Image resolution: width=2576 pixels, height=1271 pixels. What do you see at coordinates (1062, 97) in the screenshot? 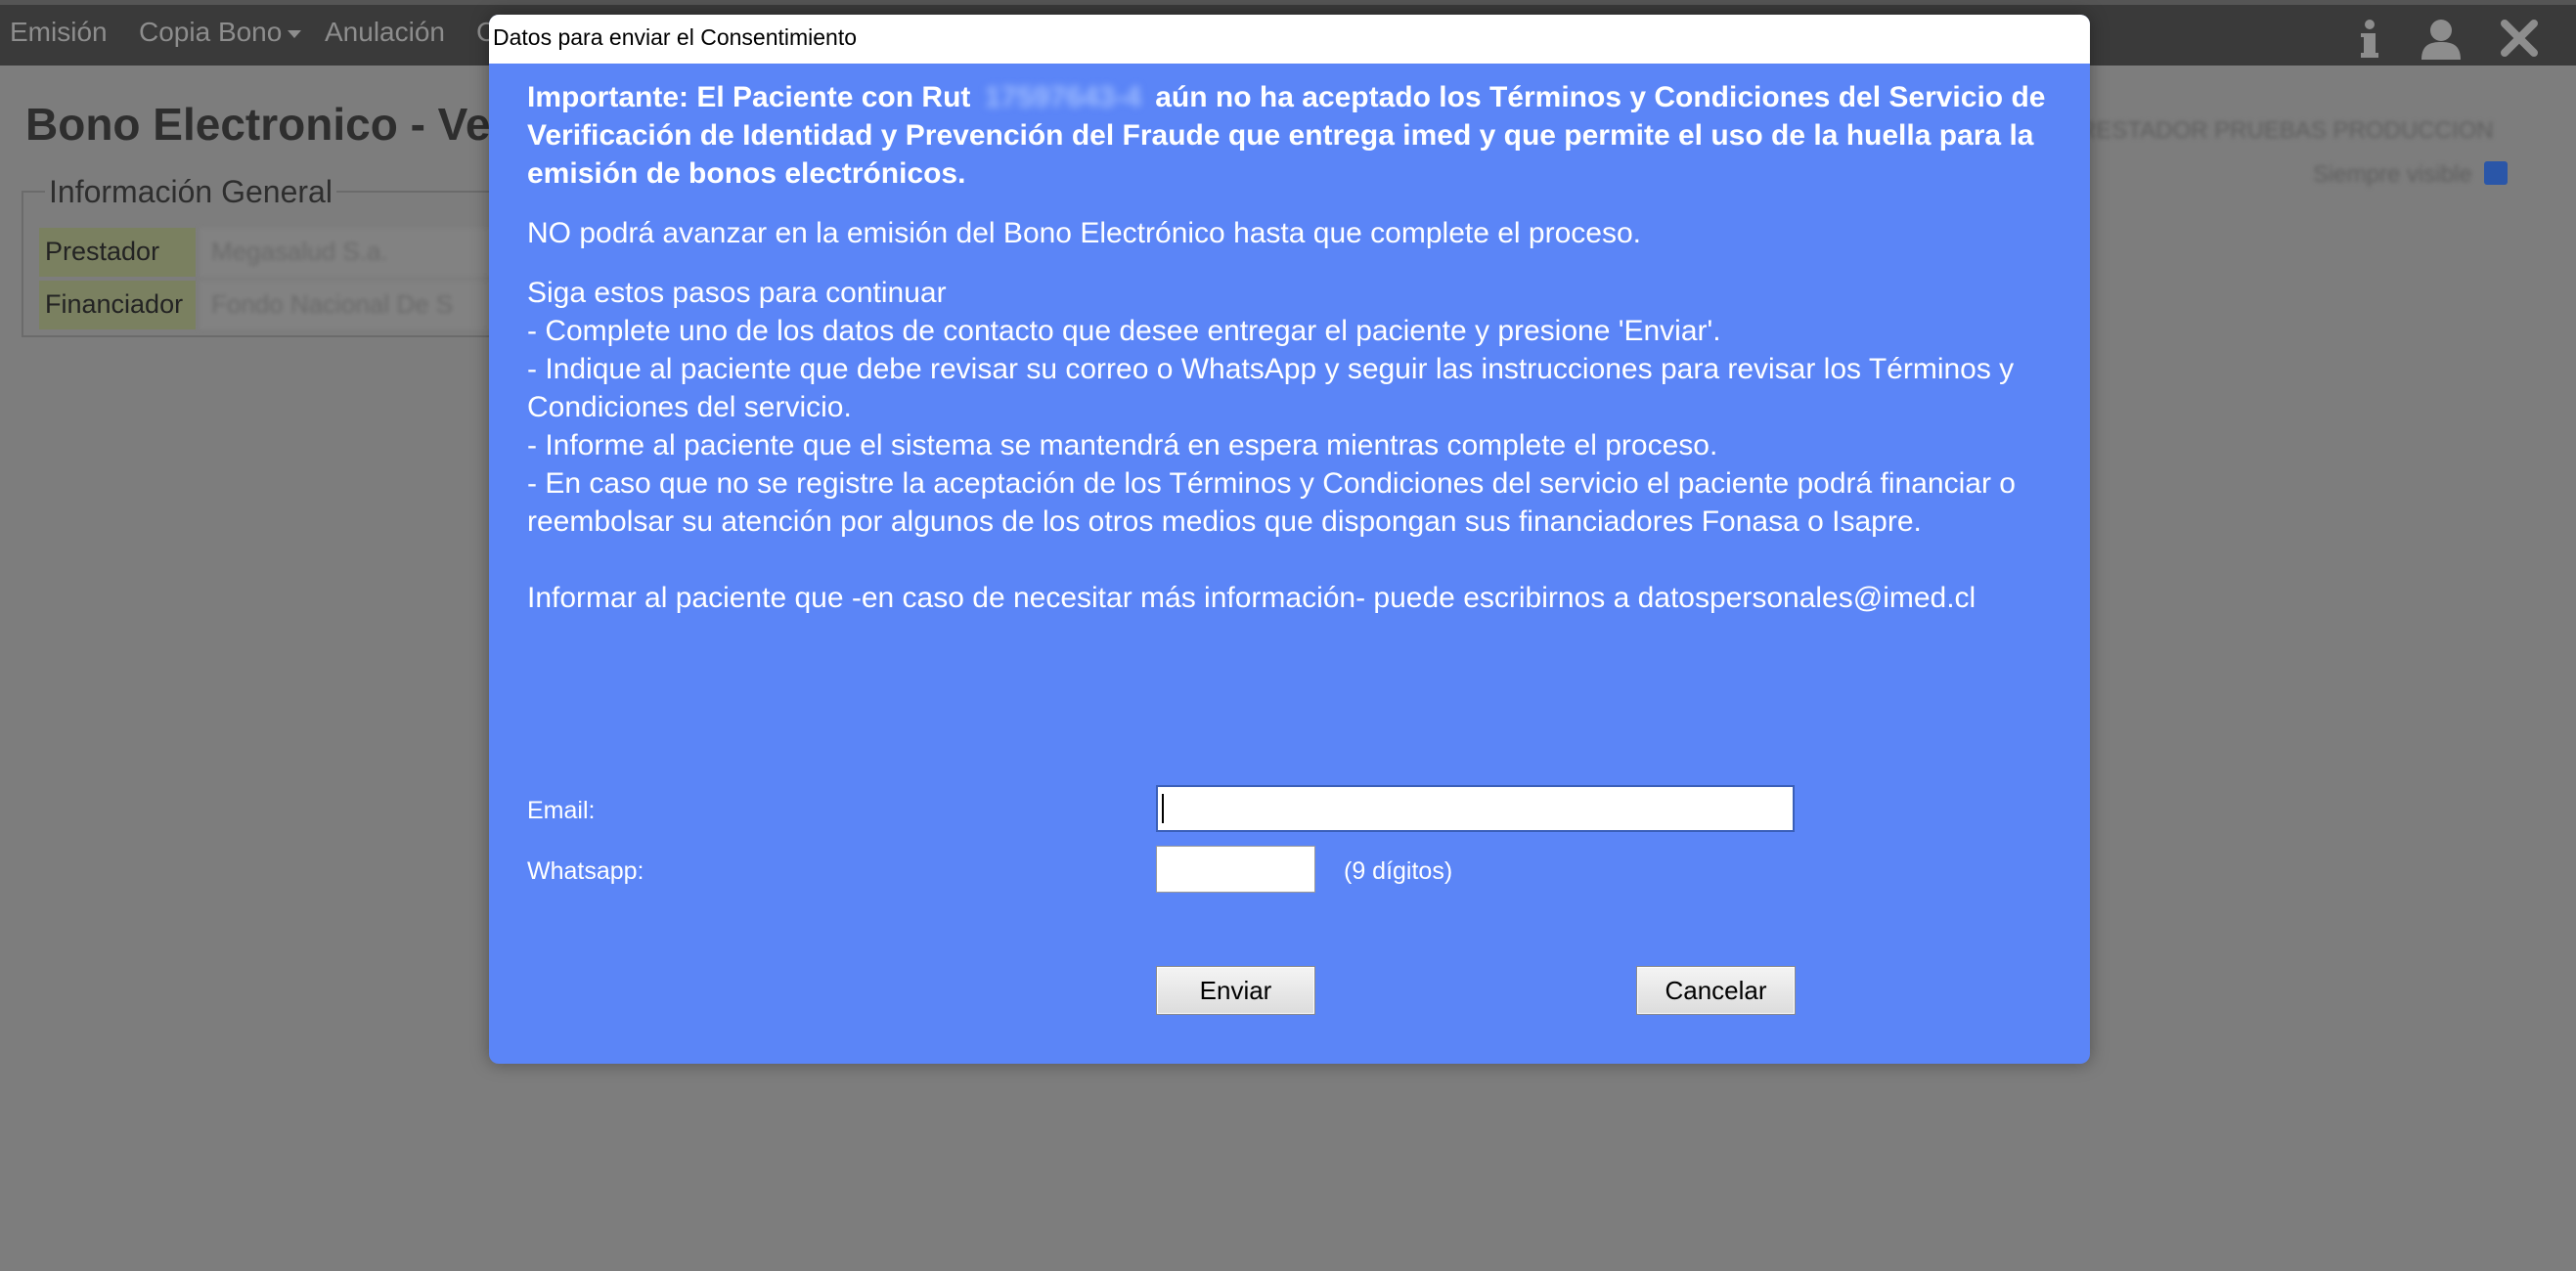
I see `patient-rut: 17597643-4` at bounding box center [1062, 97].